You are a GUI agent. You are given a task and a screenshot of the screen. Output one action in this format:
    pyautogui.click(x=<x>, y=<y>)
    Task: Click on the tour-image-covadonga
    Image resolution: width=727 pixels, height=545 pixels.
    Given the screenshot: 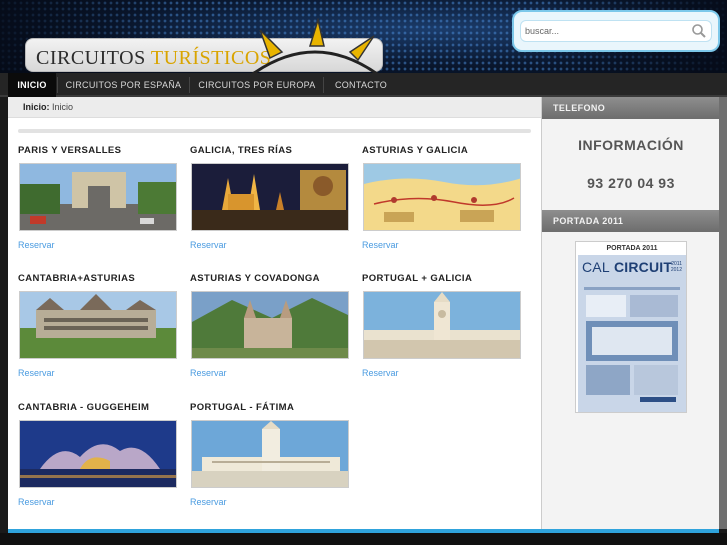 What is the action you would take?
    pyautogui.click(x=270, y=325)
    